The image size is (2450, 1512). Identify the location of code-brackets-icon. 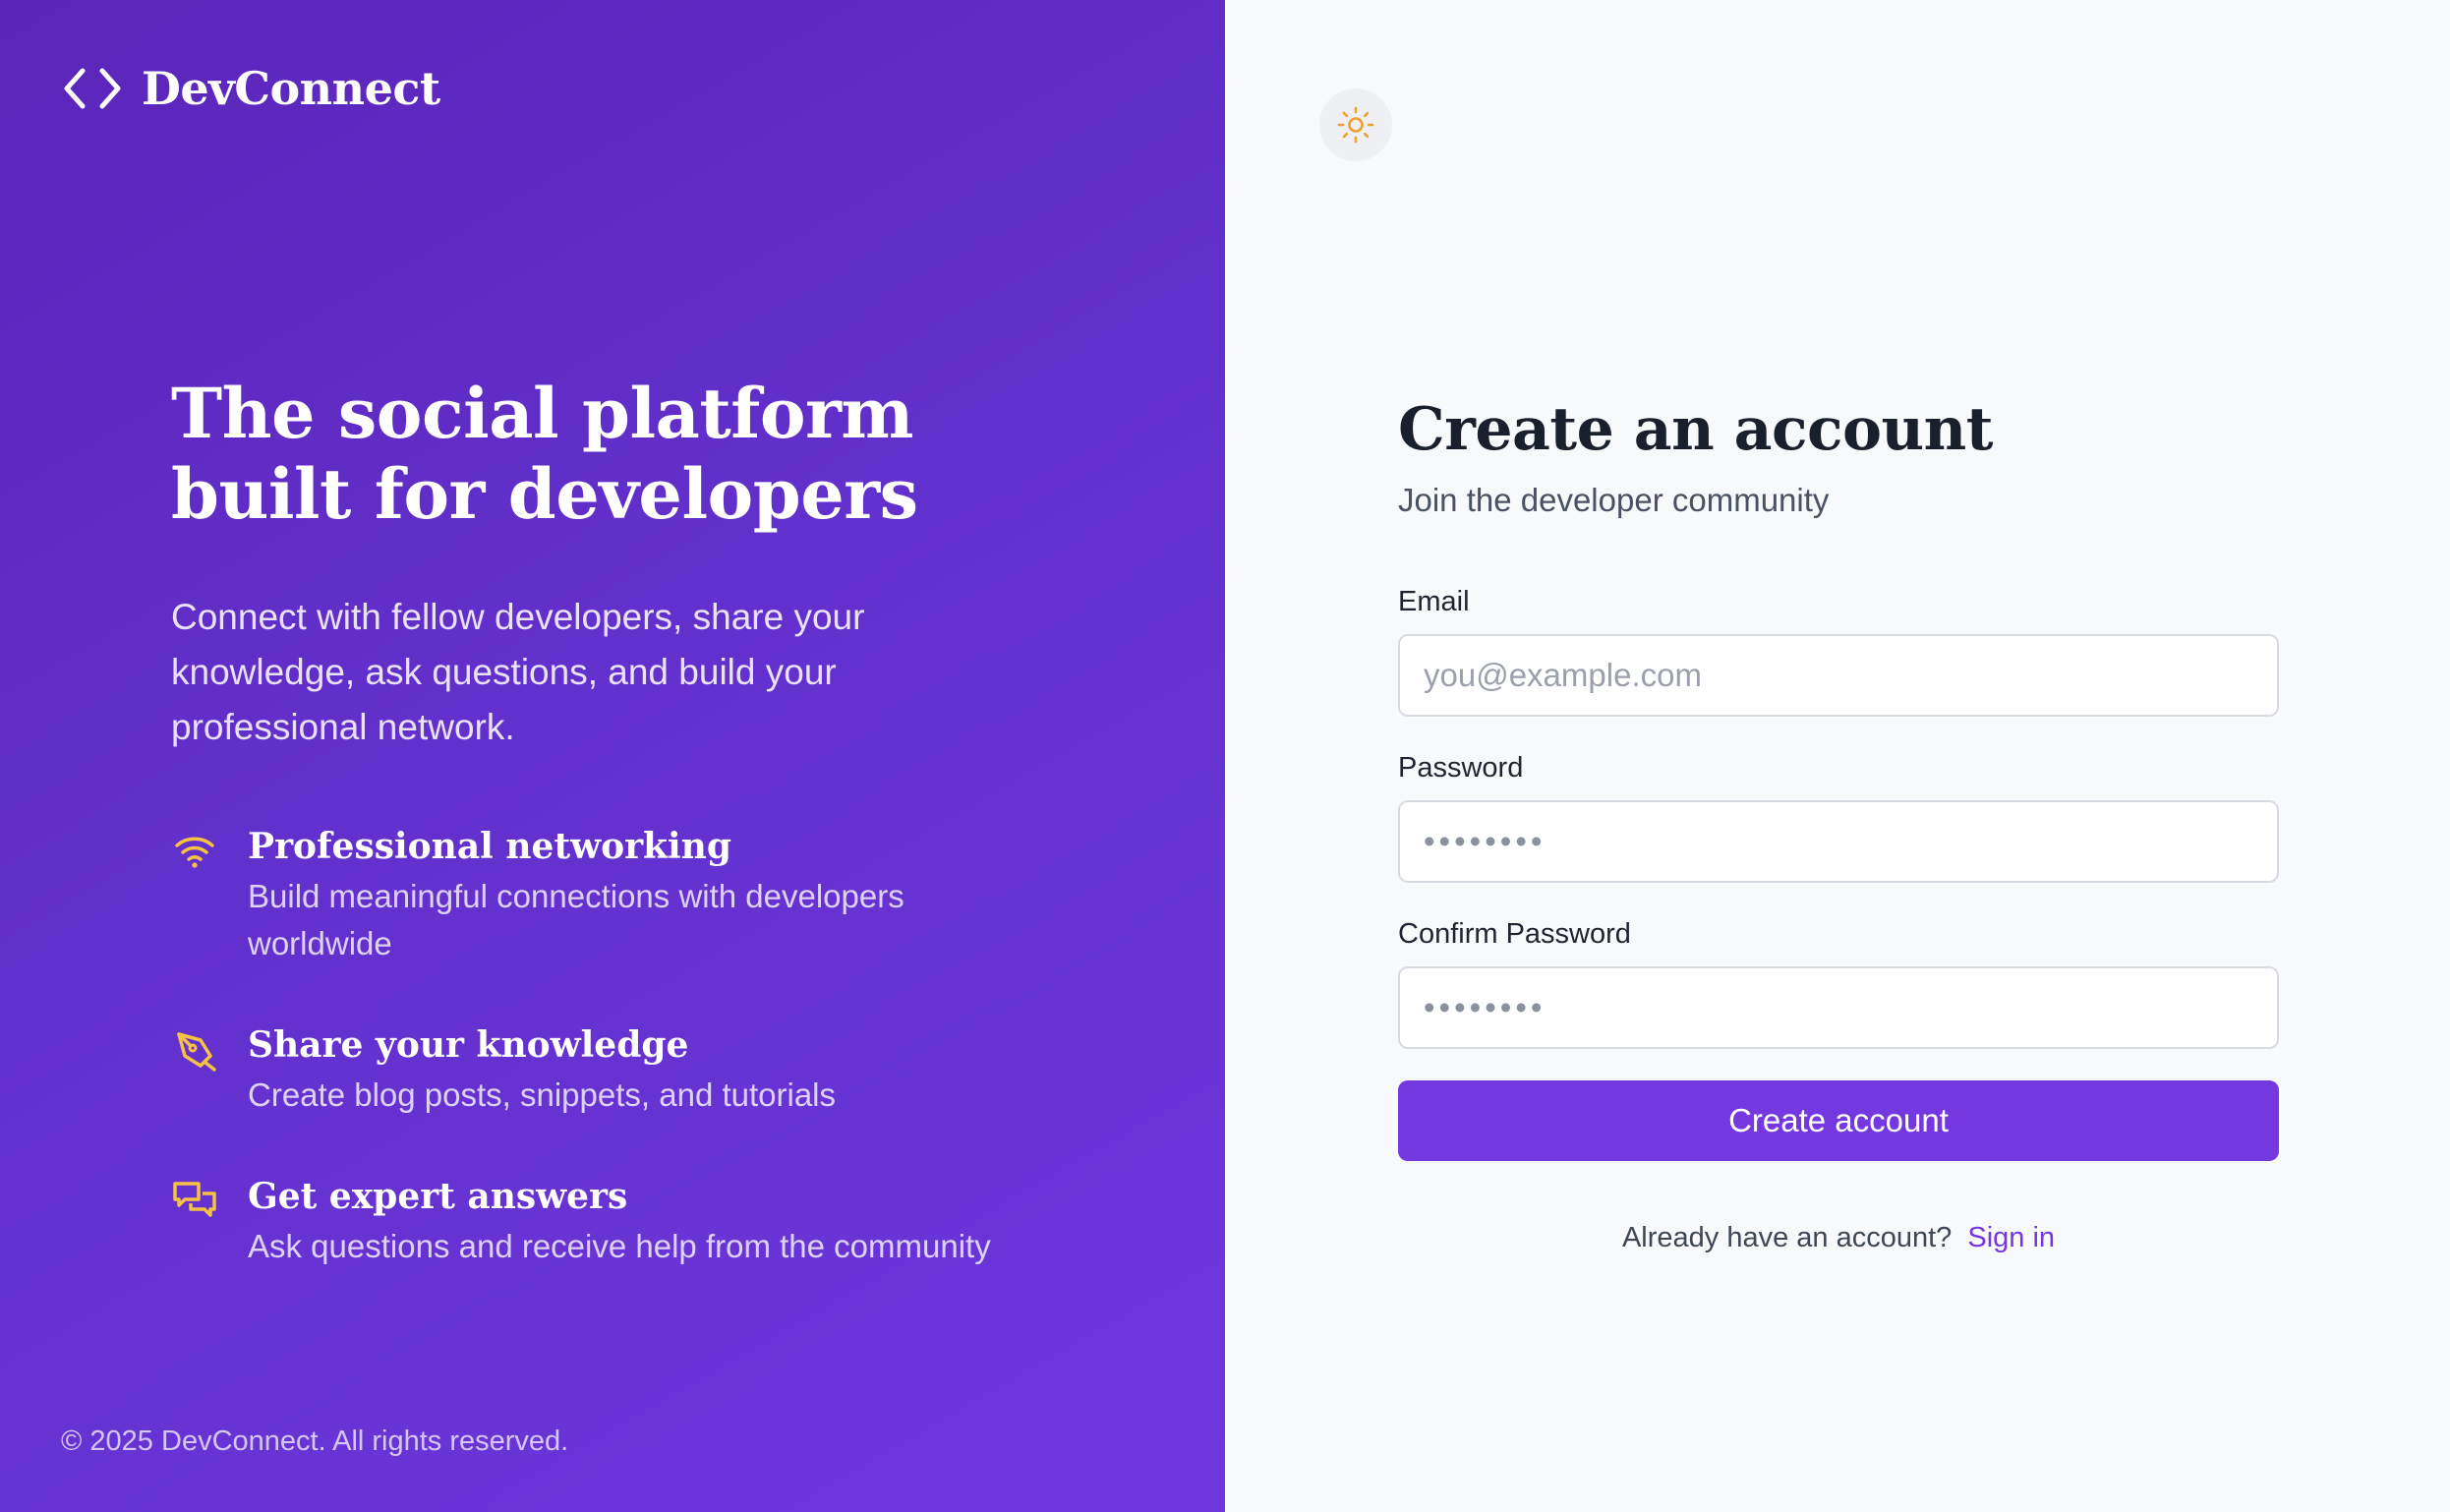
(92, 88).